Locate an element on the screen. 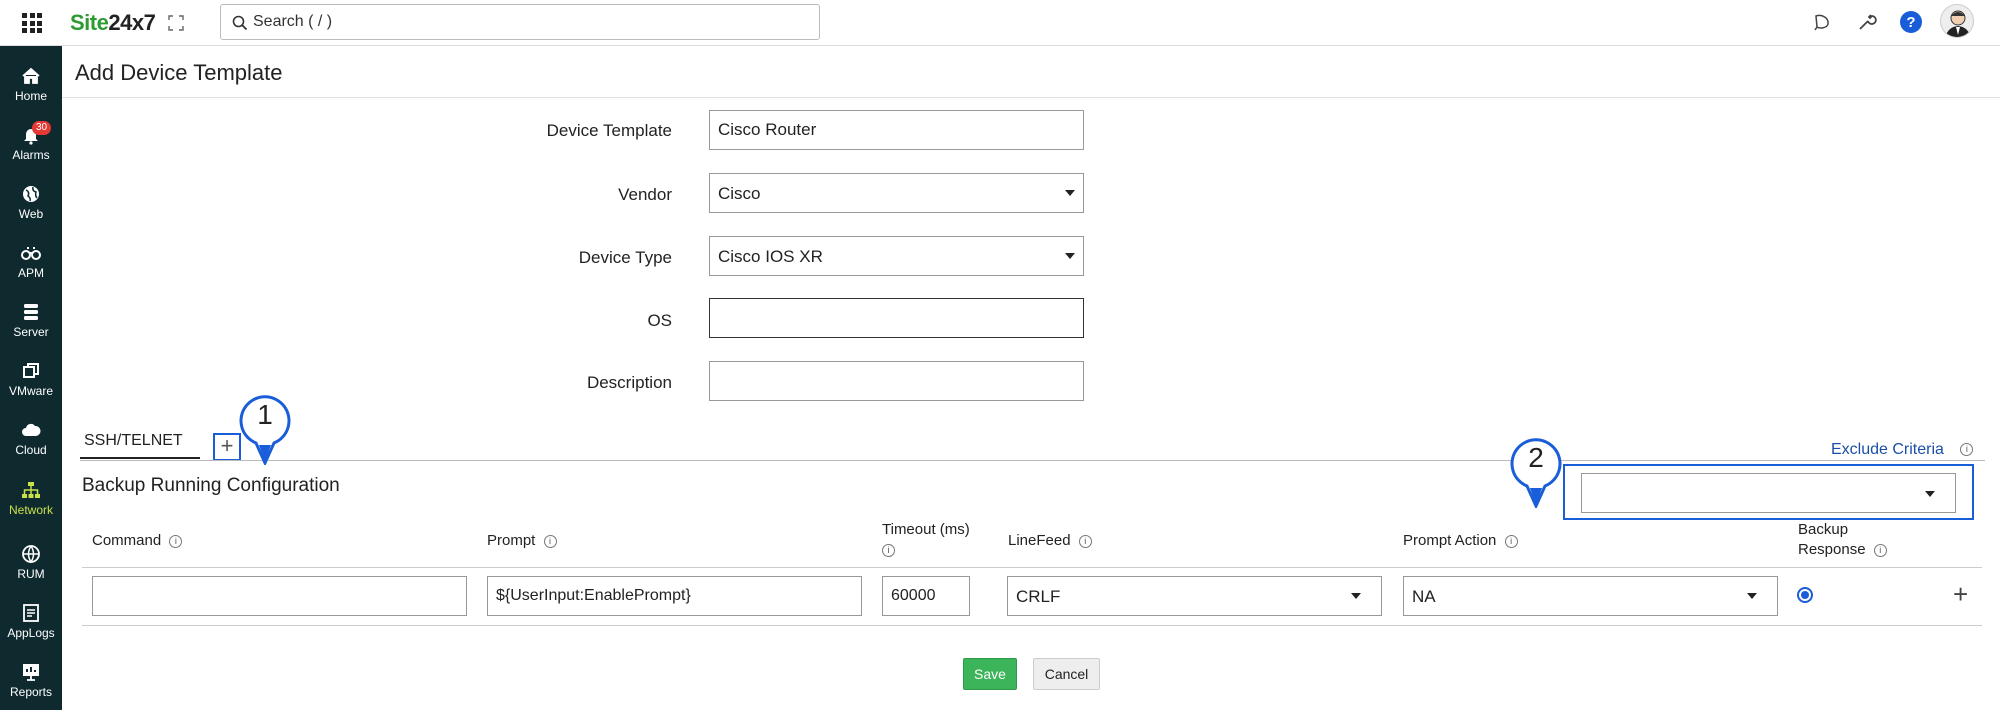  network-icon is located at coordinates (31, 490).